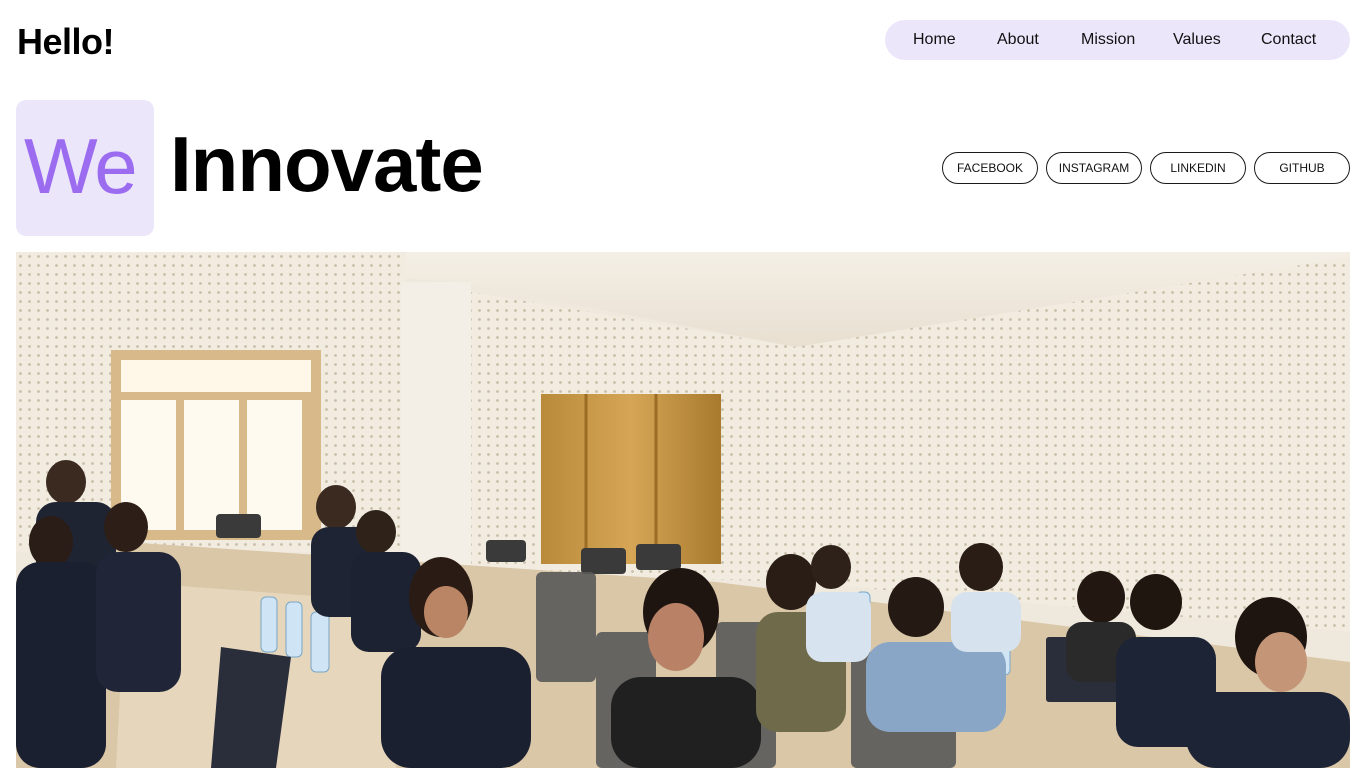 The height and width of the screenshot is (768, 1366). Describe the element at coordinates (1288, 40) in the screenshot. I see `nav-contact-link: Contact` at that location.